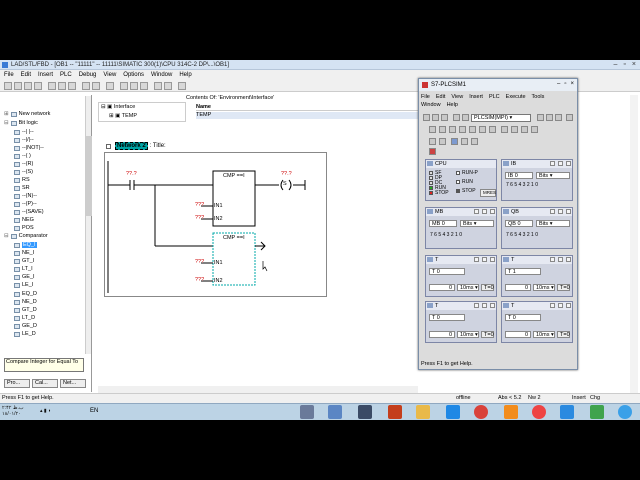  I want to click on insert-block-registers-icon, so click(524, 129).